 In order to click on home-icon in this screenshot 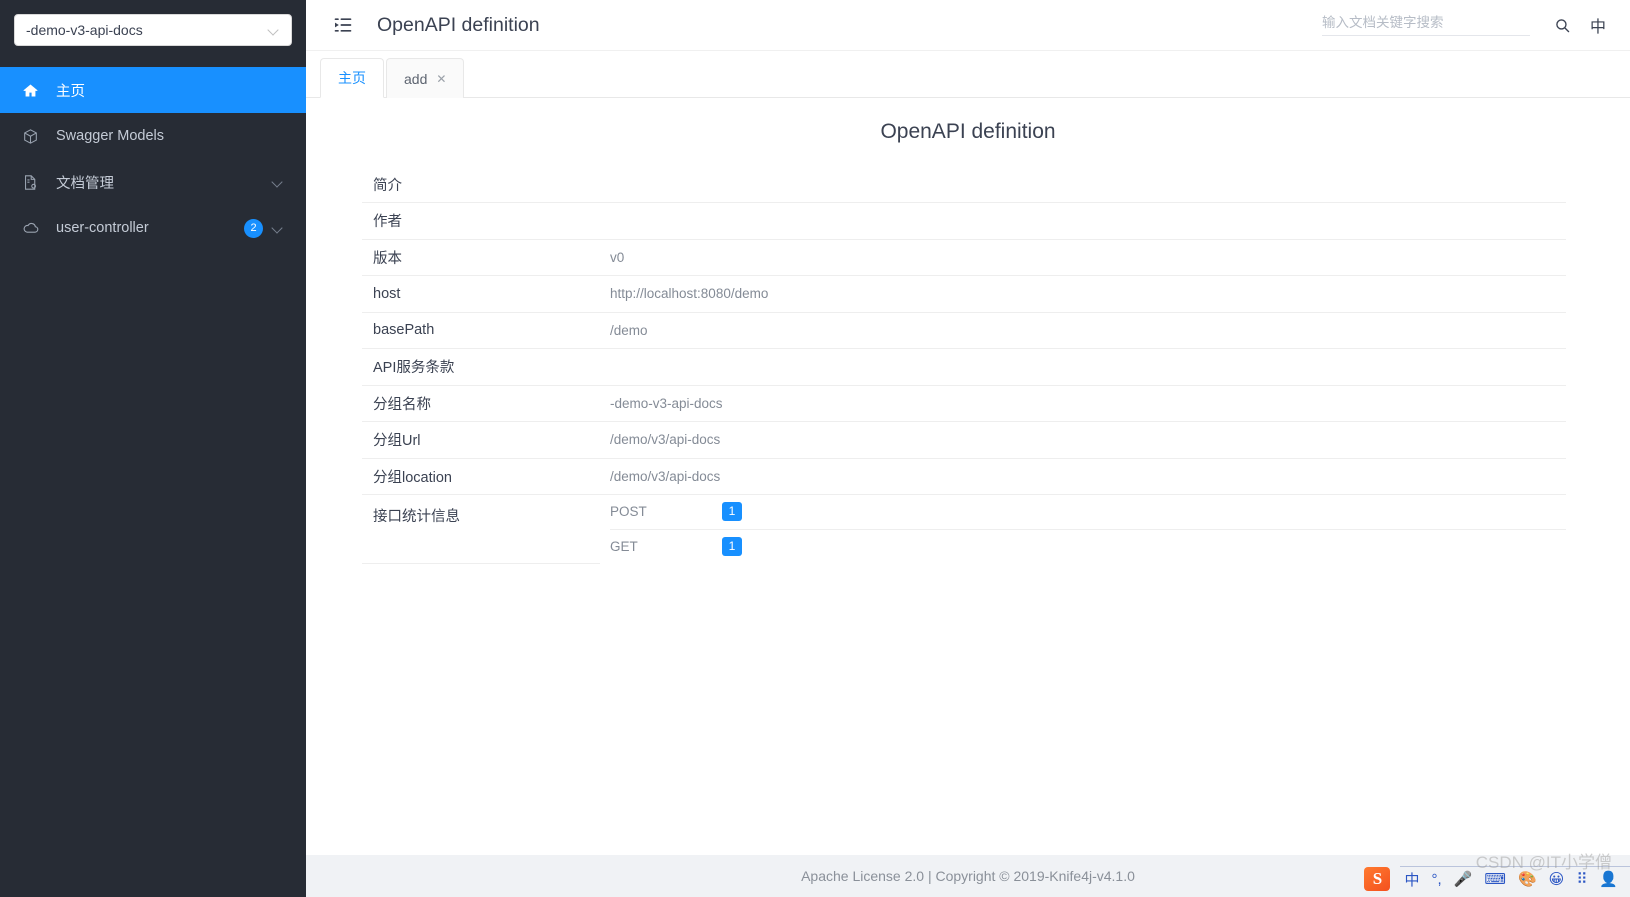, I will do `click(32, 90)`.